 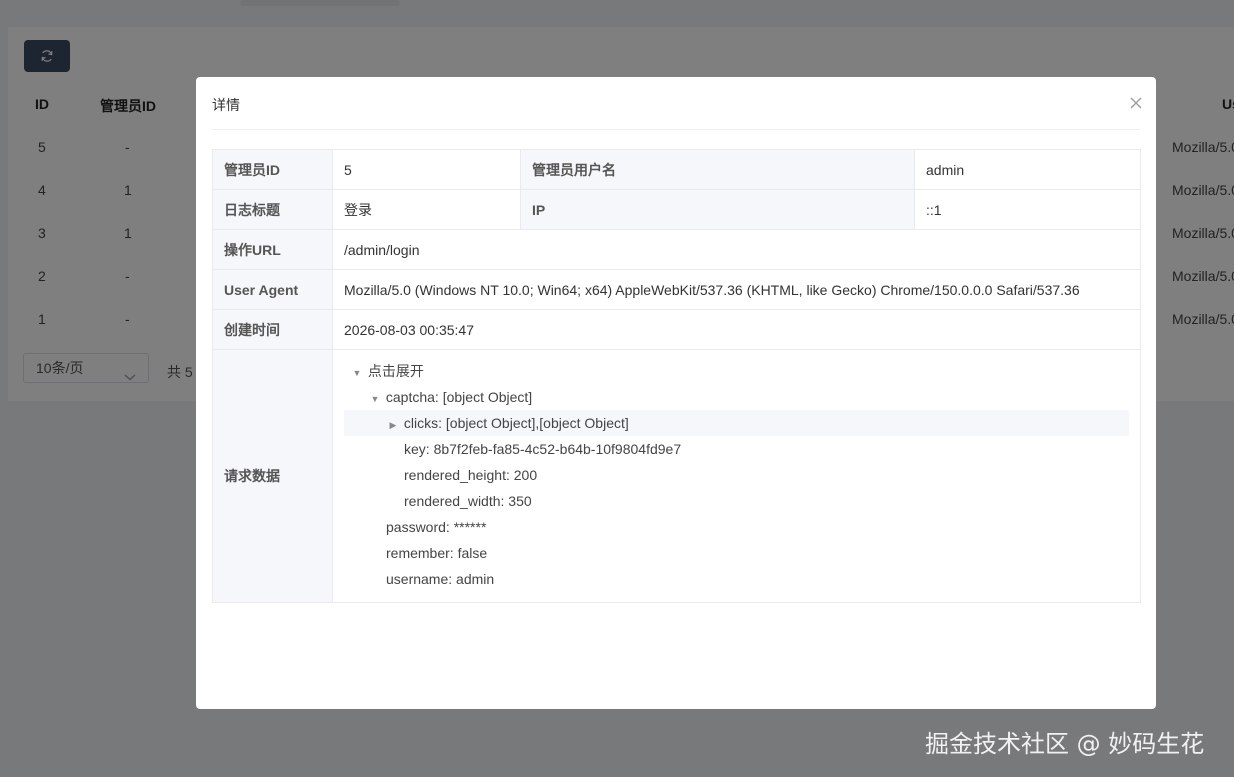 I want to click on created-time-value: 2026-08-03 00:35:47, so click(x=736, y=329).